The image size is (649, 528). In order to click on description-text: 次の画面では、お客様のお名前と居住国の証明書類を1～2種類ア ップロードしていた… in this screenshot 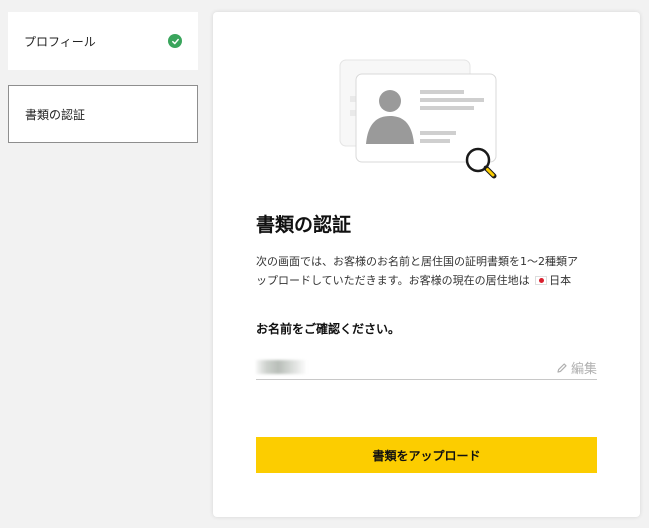, I will do `click(428, 271)`.